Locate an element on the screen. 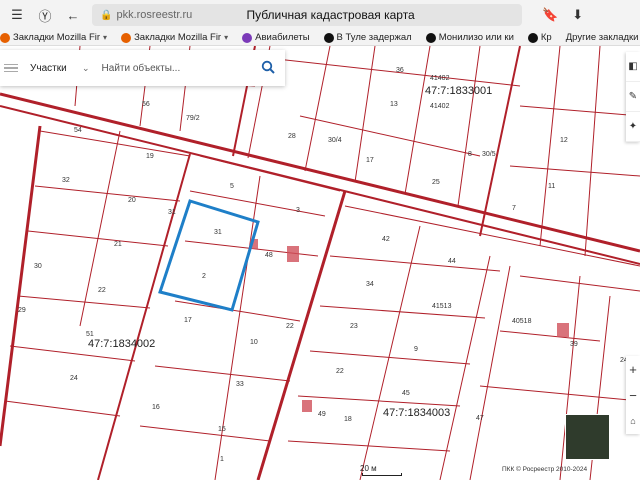  parcel-number: 40518 is located at coordinates (522, 321).